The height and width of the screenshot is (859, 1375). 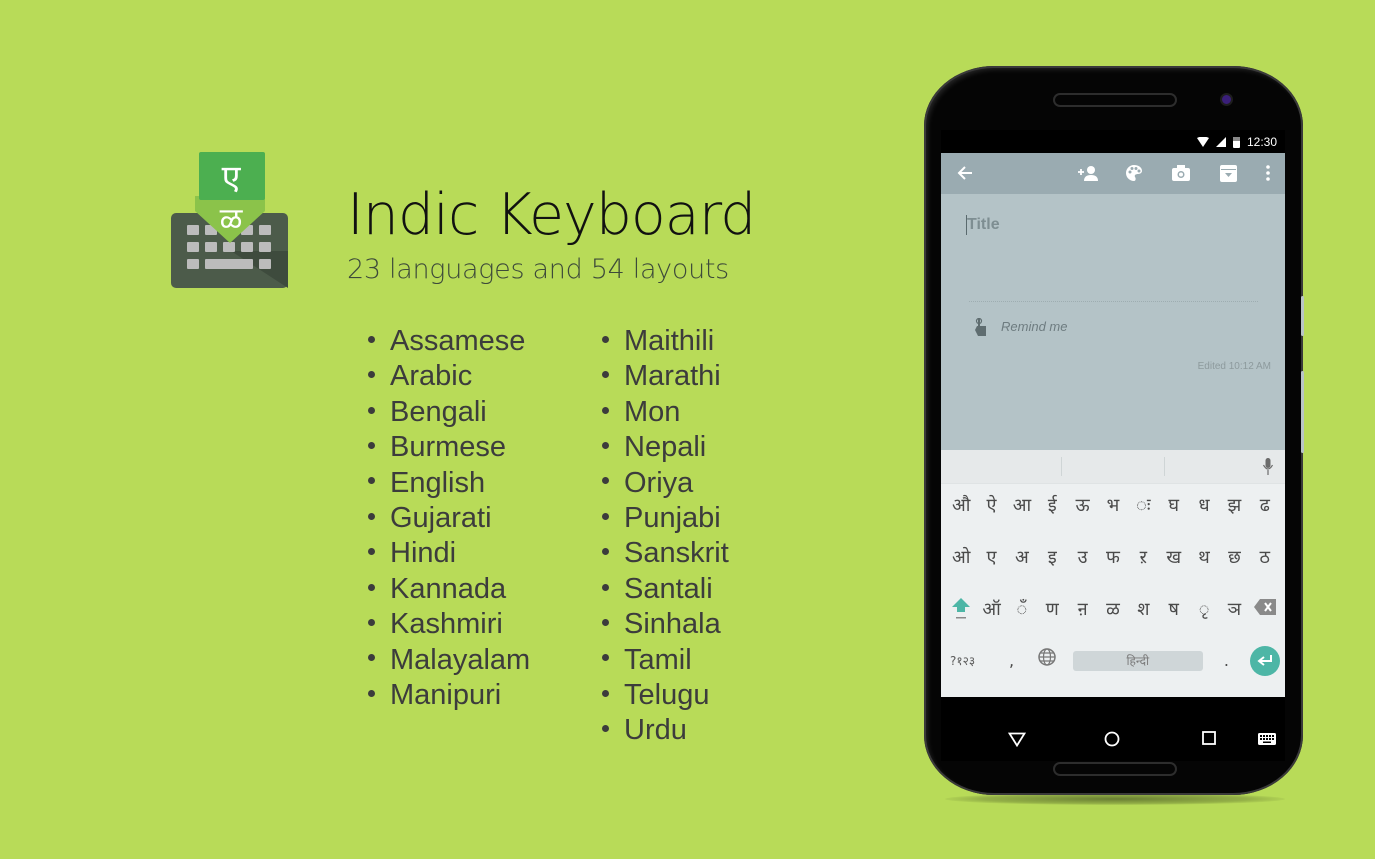 I want to click on keyboard-key: ऩ, so click(x=1082, y=613).